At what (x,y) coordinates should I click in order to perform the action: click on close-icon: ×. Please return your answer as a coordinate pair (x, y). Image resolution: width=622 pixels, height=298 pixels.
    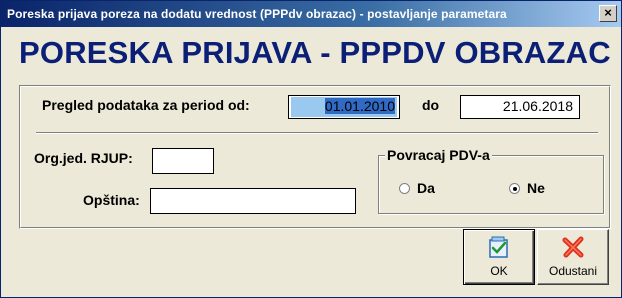
    Looking at the image, I should click on (608, 12).